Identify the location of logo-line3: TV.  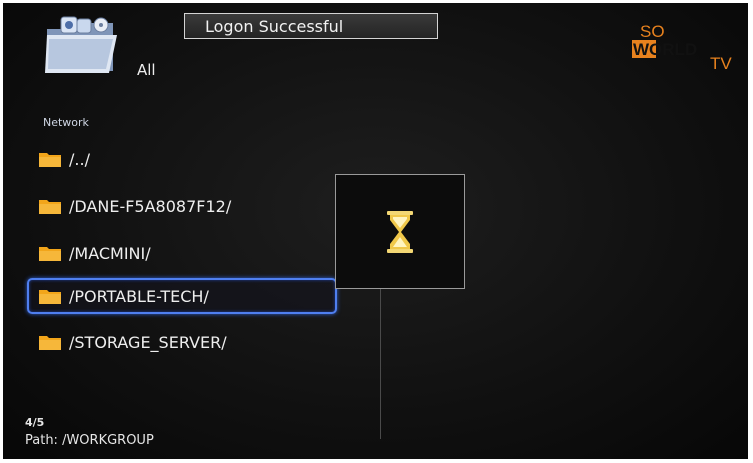
(721, 63).